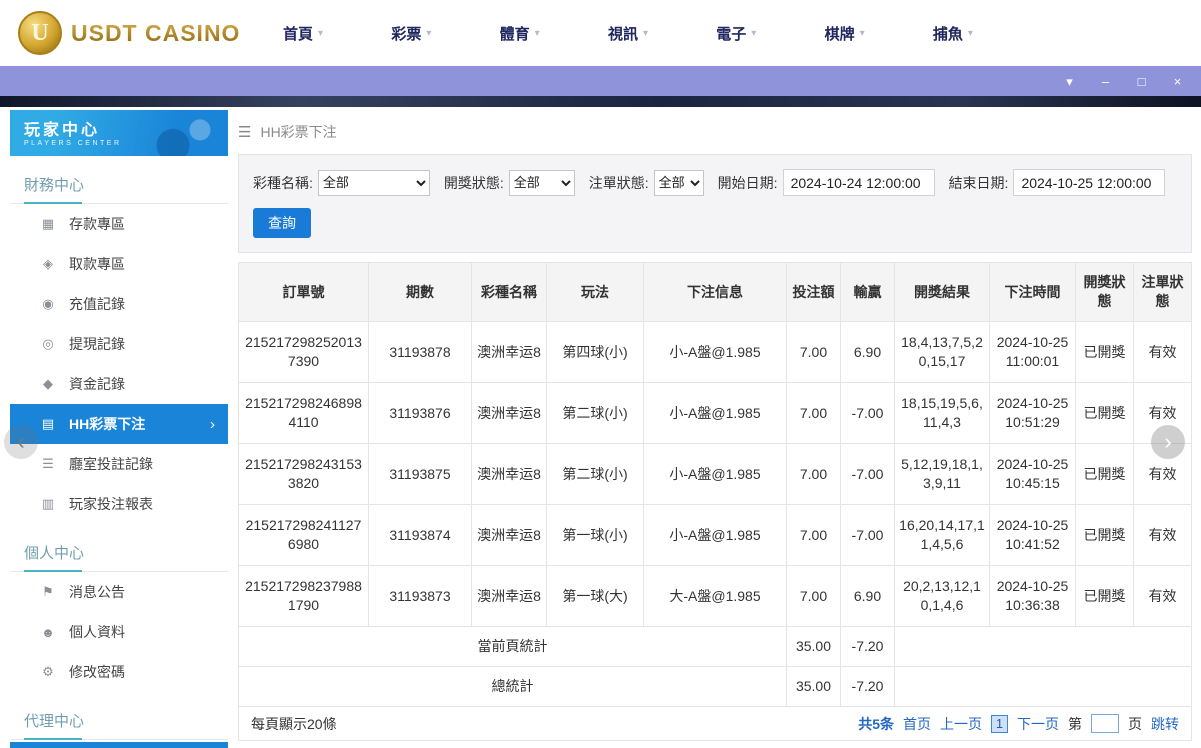  Describe the element at coordinates (48, 263) in the screenshot. I see `withdraw-icon: ◈` at that location.